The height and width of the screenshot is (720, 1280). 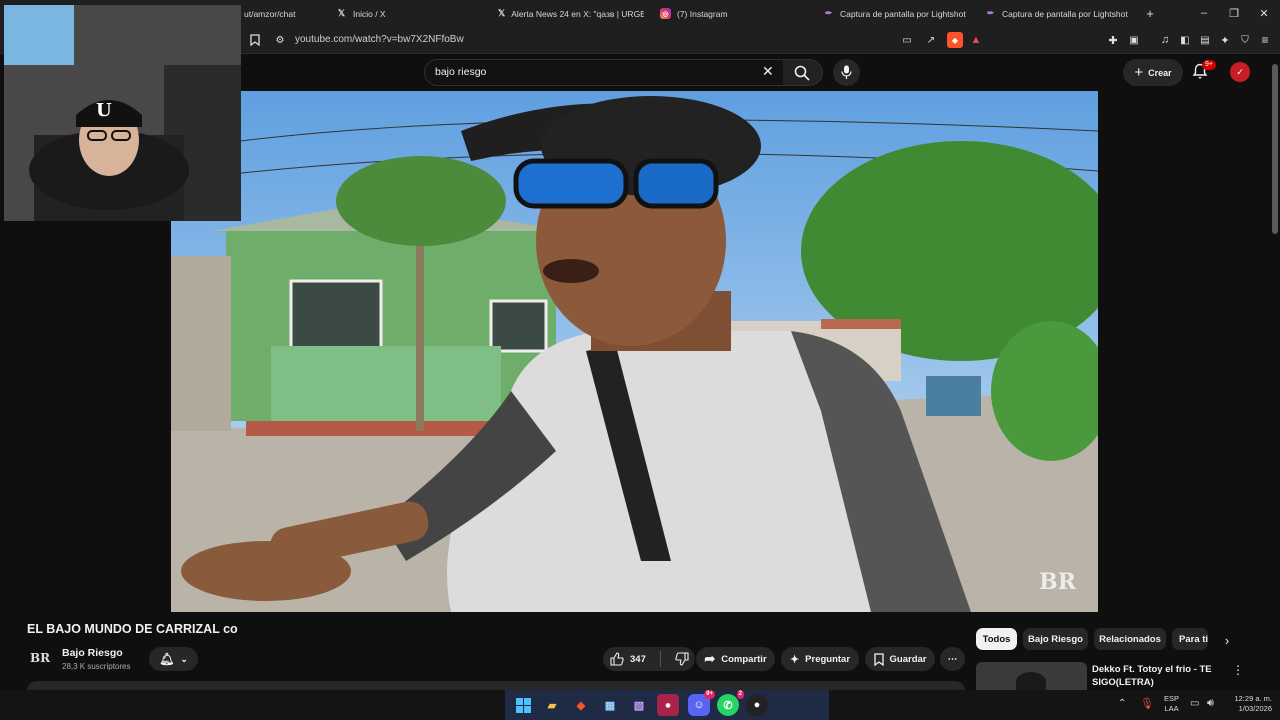 I want to click on cast-icon: ▭, so click(x=907, y=40).